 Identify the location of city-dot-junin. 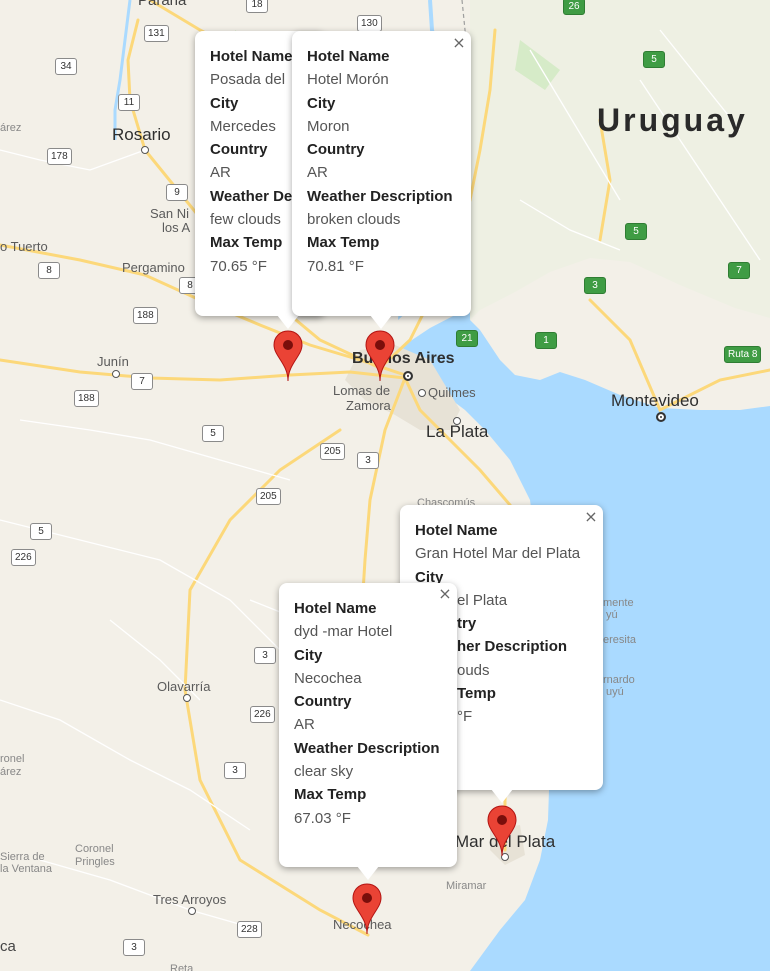
(116, 374).